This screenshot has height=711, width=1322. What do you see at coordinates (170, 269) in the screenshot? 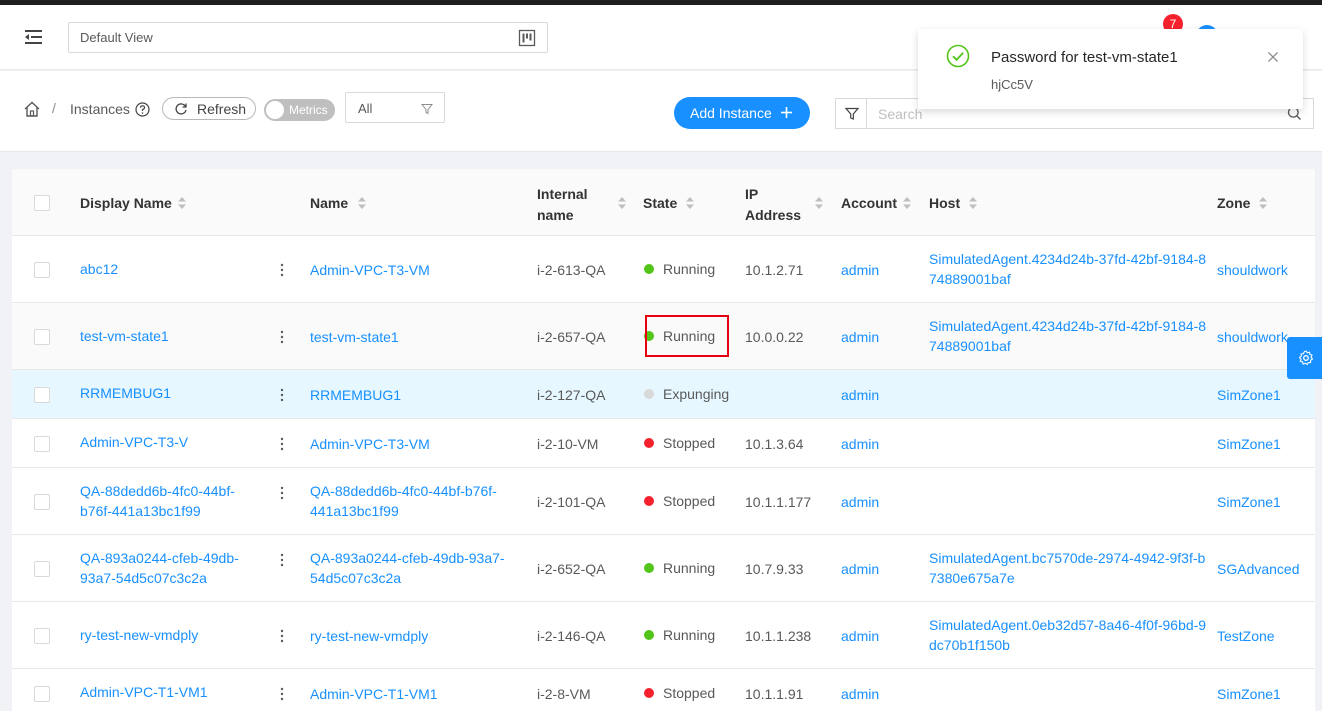
I see `display-name-link: abc12` at bounding box center [170, 269].